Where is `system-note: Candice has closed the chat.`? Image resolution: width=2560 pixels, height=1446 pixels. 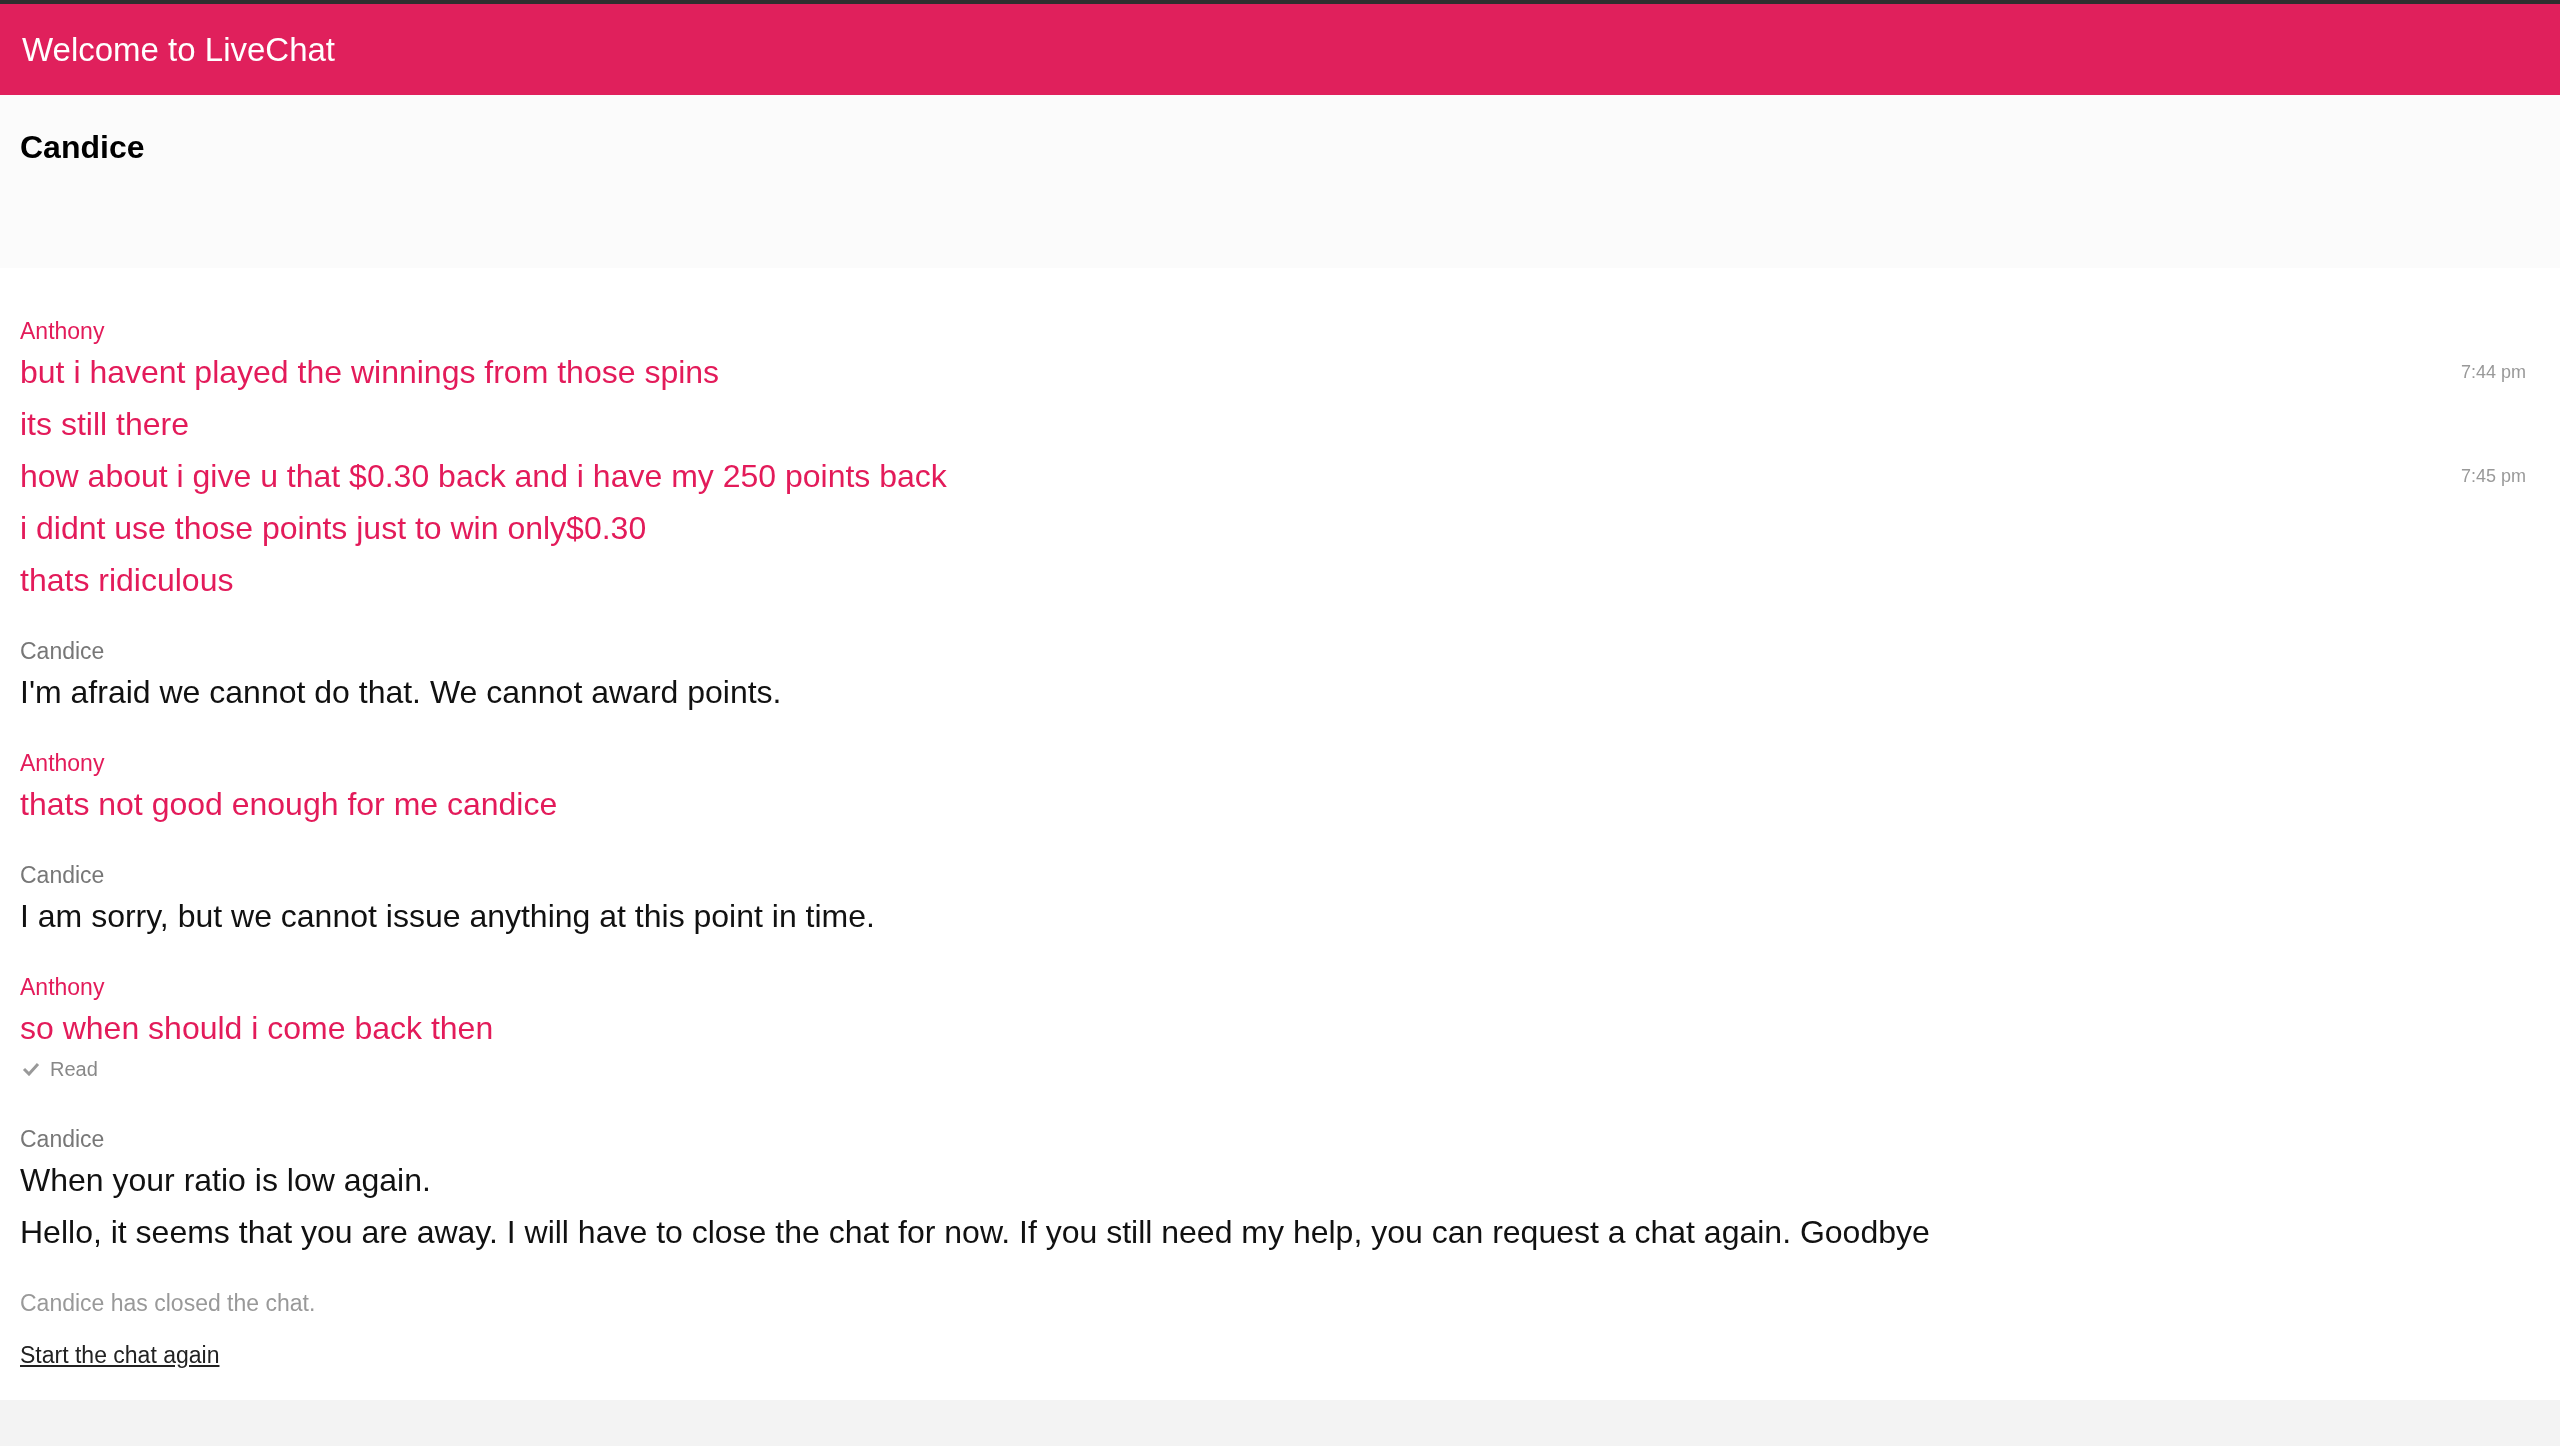
system-note: Candice has closed the chat. is located at coordinates (168, 1303).